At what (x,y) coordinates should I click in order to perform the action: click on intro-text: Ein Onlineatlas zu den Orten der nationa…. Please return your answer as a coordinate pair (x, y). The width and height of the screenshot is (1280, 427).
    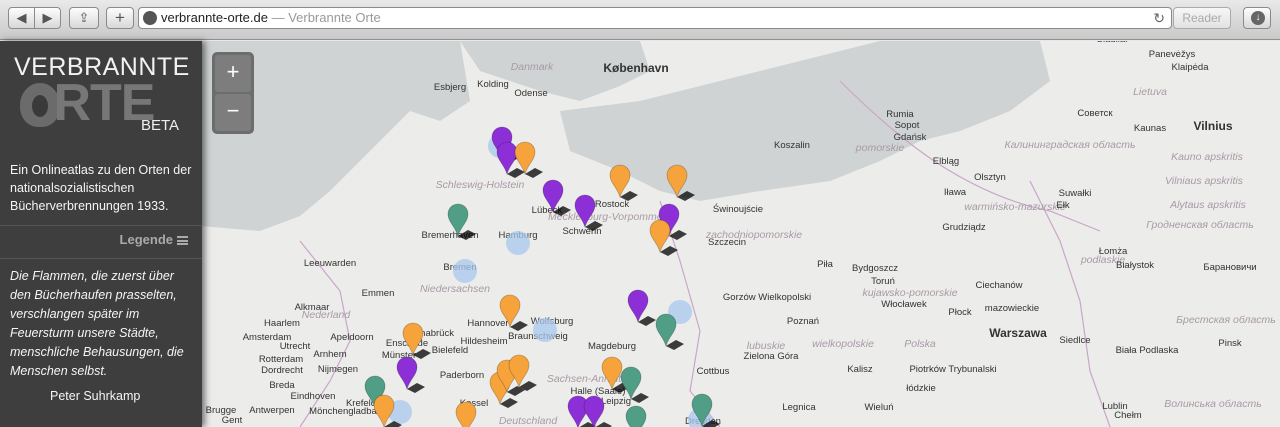
    Looking at the image, I should click on (101, 188).